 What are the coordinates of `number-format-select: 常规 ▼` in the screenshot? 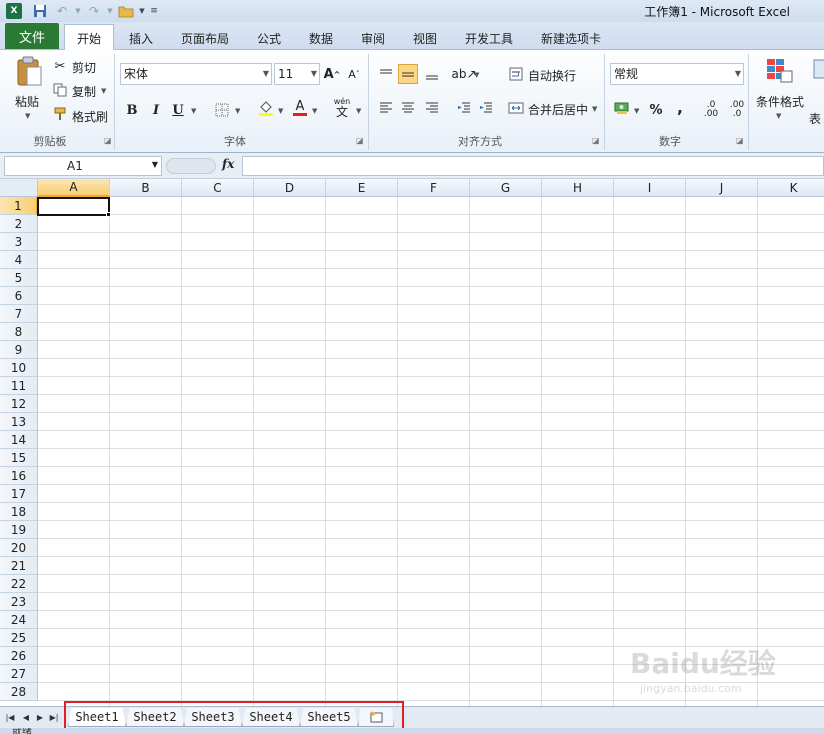 It's located at (677, 74).